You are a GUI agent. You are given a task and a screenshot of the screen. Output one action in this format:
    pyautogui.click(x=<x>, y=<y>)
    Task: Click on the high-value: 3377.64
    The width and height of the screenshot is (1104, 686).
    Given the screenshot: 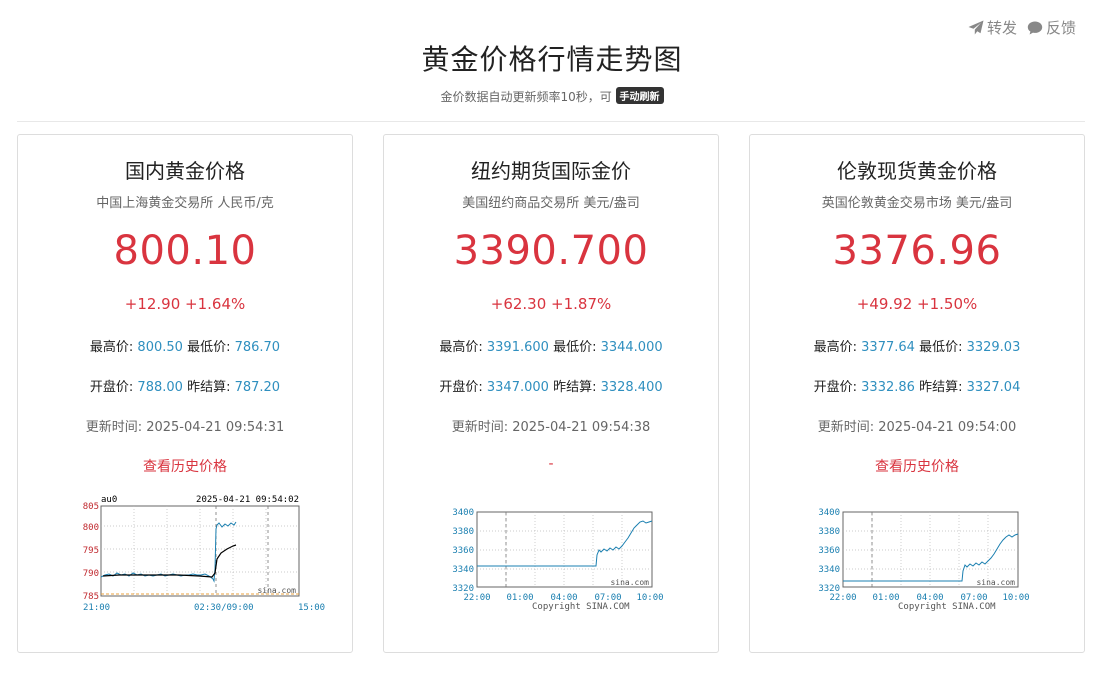 What is the action you would take?
    pyautogui.click(x=888, y=347)
    